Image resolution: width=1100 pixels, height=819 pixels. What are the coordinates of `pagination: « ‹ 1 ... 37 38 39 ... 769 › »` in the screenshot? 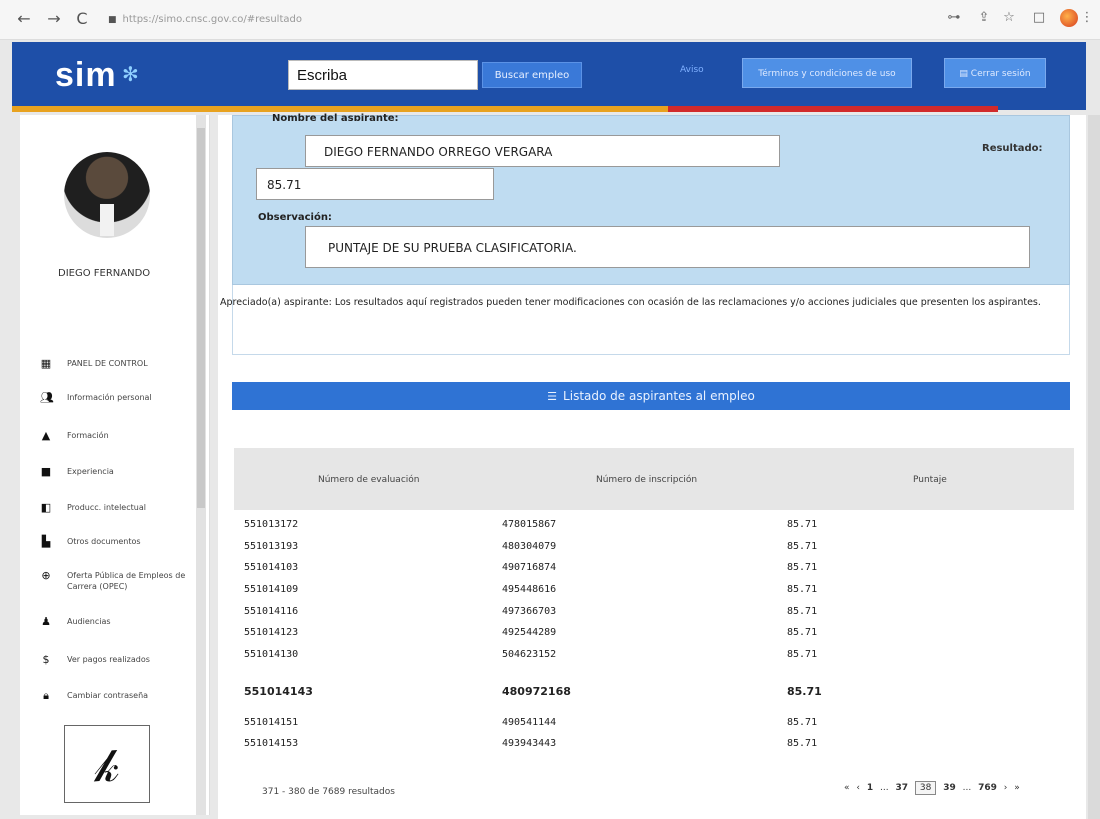 It's located at (932, 791).